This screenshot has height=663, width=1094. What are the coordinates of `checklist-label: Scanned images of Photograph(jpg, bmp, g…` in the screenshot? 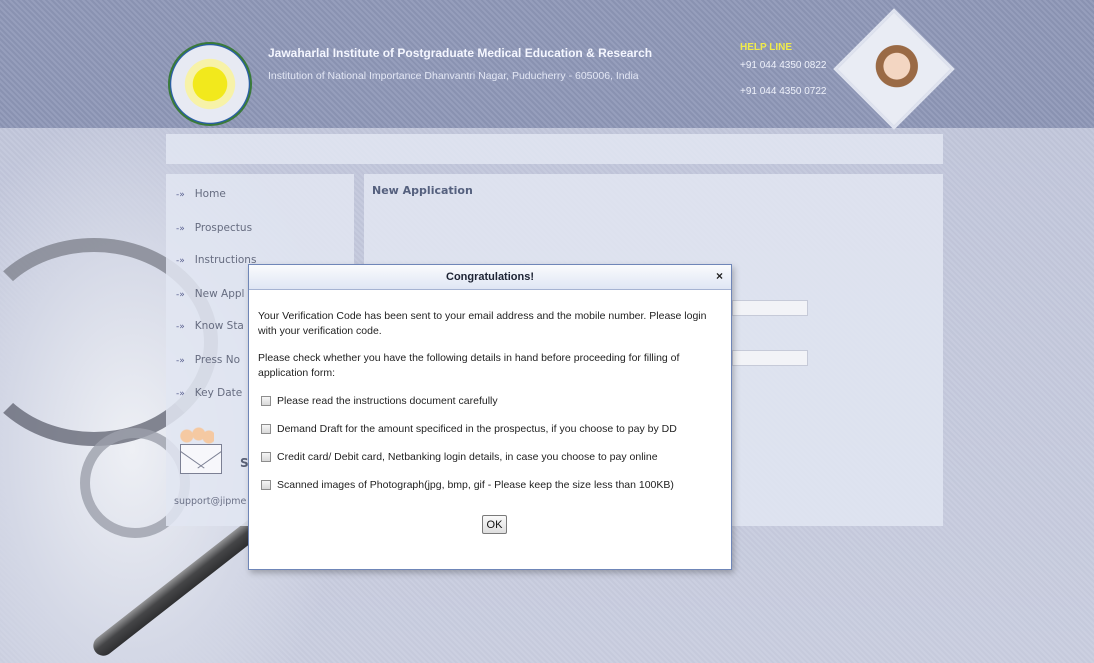 It's located at (475, 485).